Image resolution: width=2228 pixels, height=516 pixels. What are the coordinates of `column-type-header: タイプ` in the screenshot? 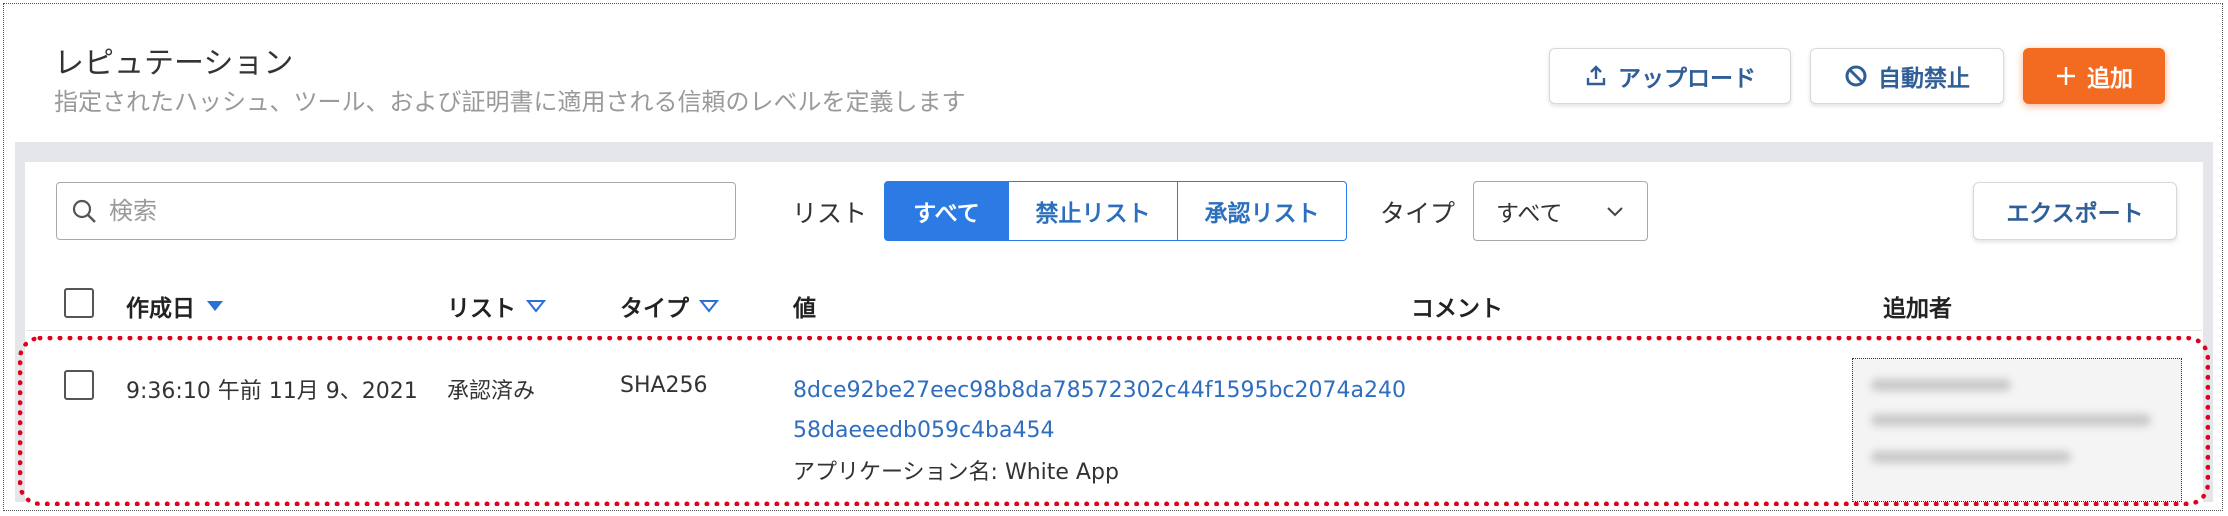 It's located at (669, 306).